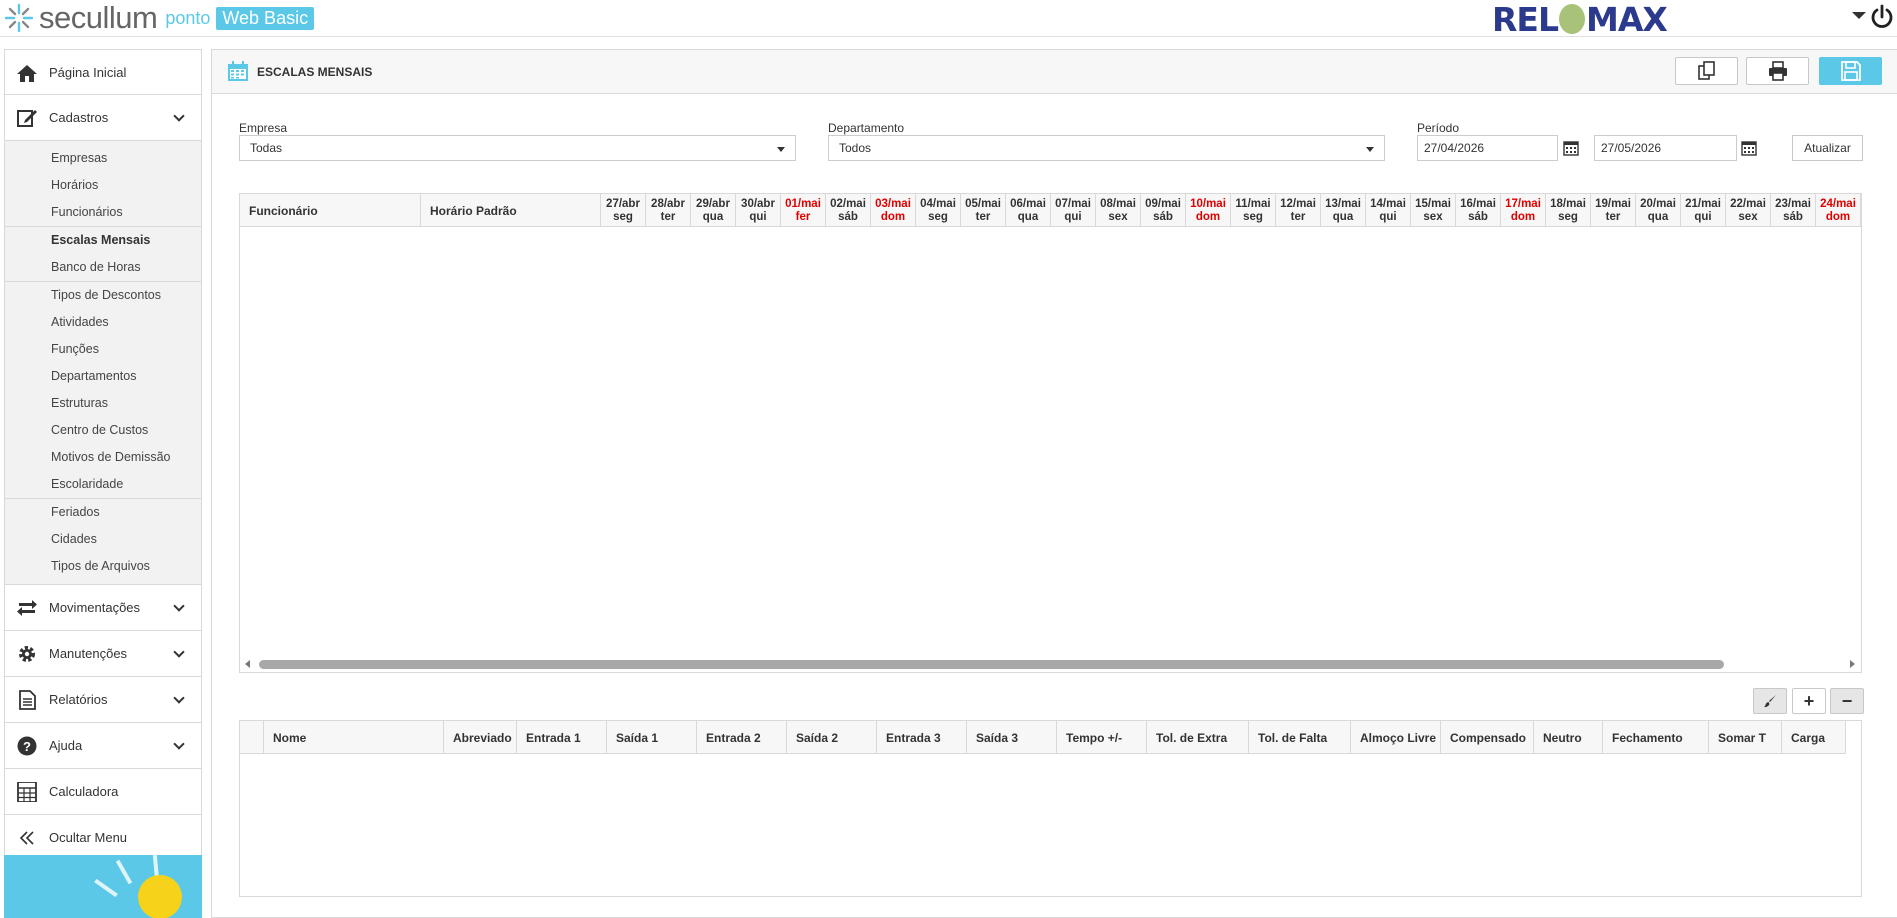  Describe the element at coordinates (1163, 210) in the screenshot. I see `day-column-header: 09/mai sáb` at that location.